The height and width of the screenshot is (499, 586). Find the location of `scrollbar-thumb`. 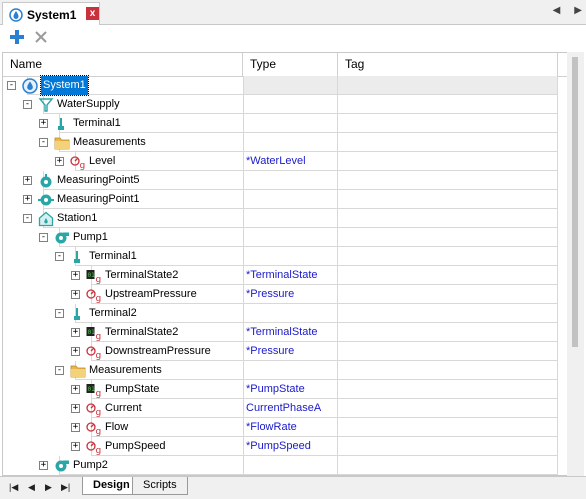

scrollbar-thumb is located at coordinates (575, 202).